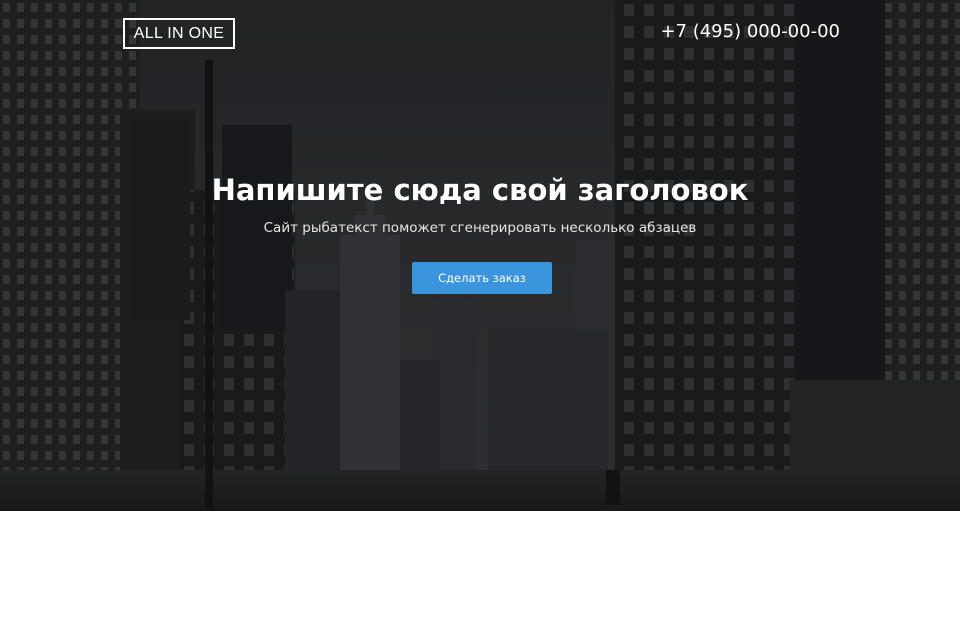 The height and width of the screenshot is (640, 960). Describe the element at coordinates (750, 32) in the screenshot. I see `phone-link: +7 (495) 000-00-00` at that location.